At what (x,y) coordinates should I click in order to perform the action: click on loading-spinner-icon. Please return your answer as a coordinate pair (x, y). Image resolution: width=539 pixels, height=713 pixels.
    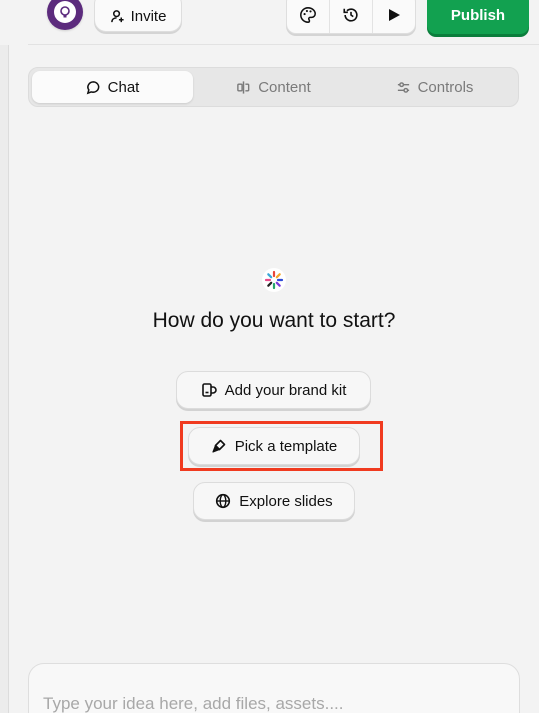
    Looking at the image, I should click on (274, 280).